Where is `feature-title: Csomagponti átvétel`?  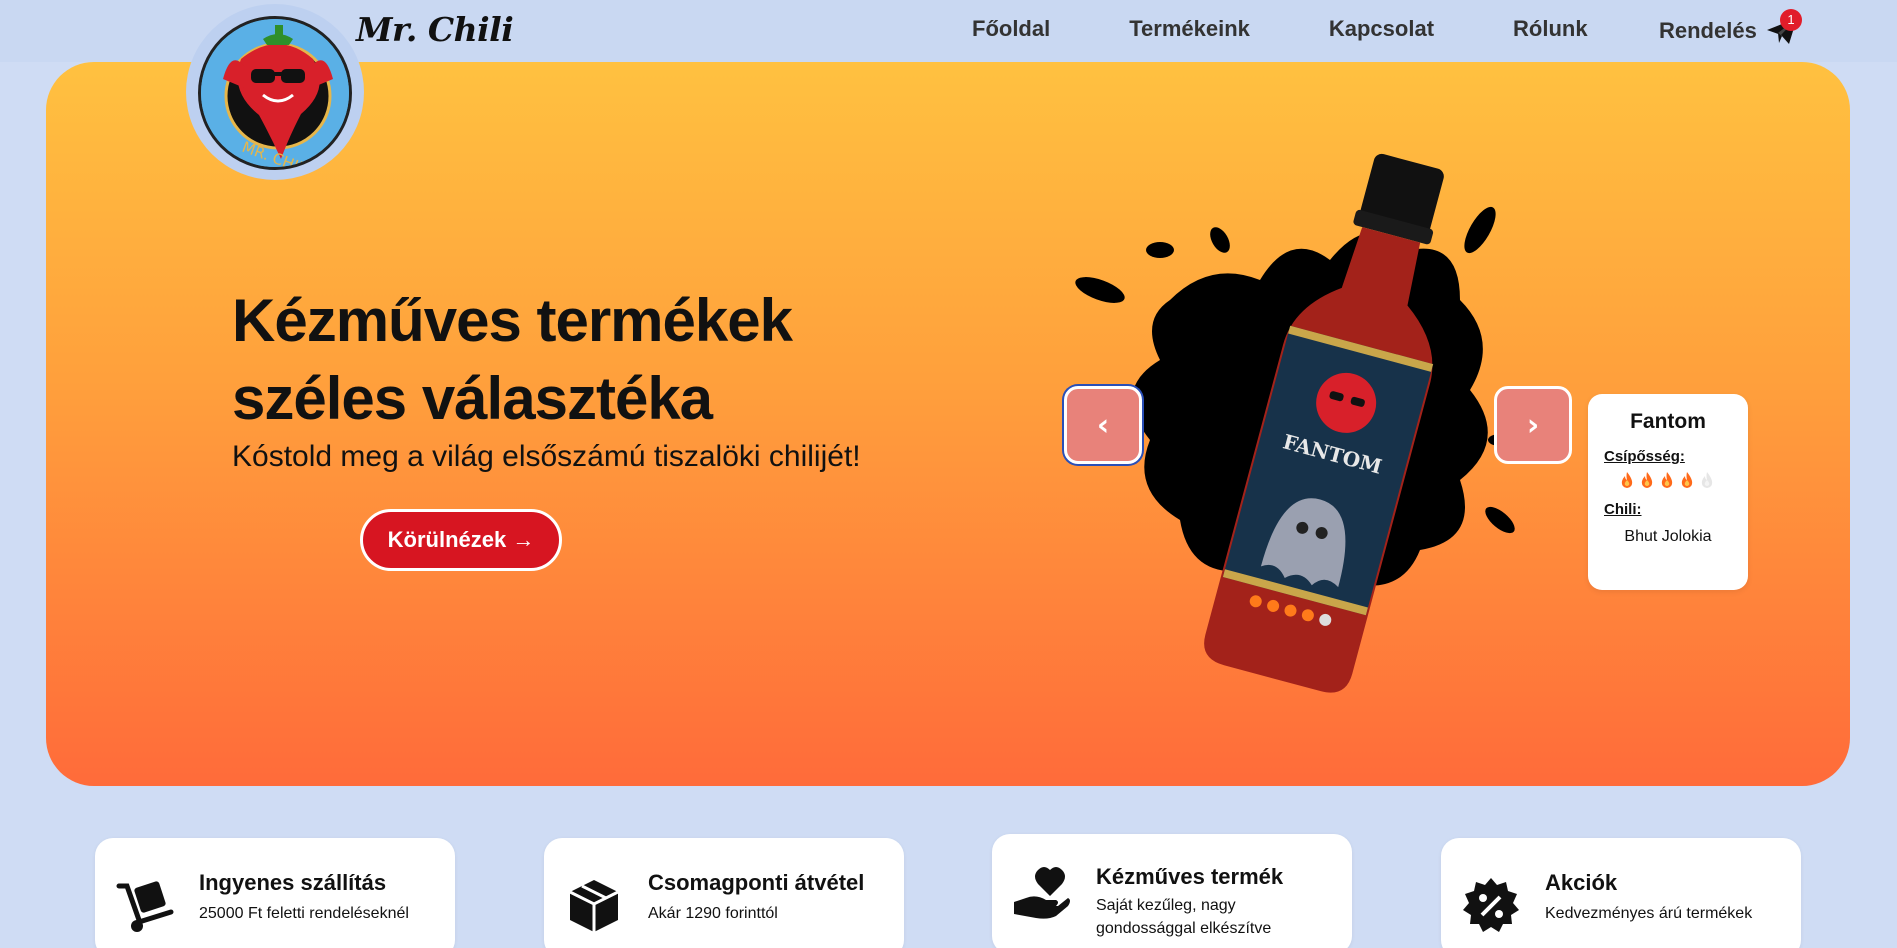
feature-title: Csomagponti átvétel is located at coordinates (756, 882).